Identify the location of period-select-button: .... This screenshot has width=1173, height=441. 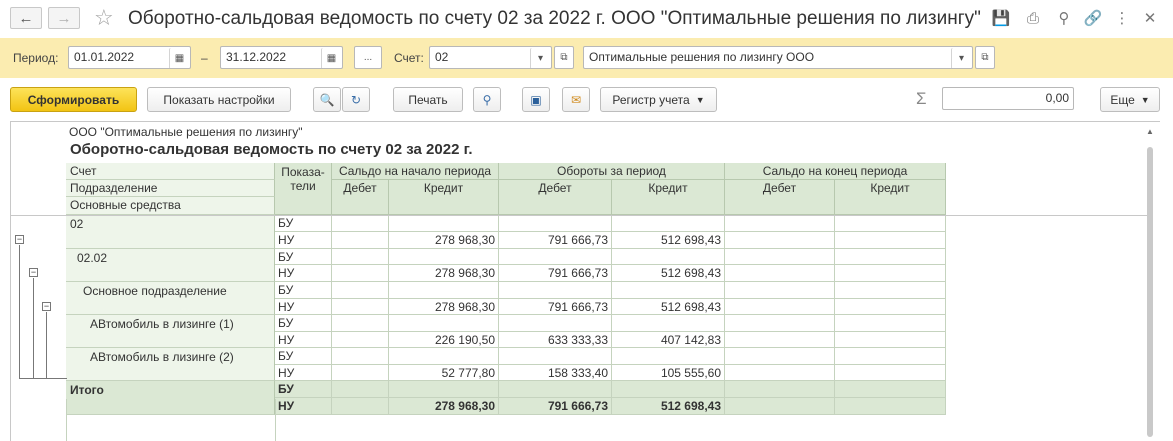
(368, 57).